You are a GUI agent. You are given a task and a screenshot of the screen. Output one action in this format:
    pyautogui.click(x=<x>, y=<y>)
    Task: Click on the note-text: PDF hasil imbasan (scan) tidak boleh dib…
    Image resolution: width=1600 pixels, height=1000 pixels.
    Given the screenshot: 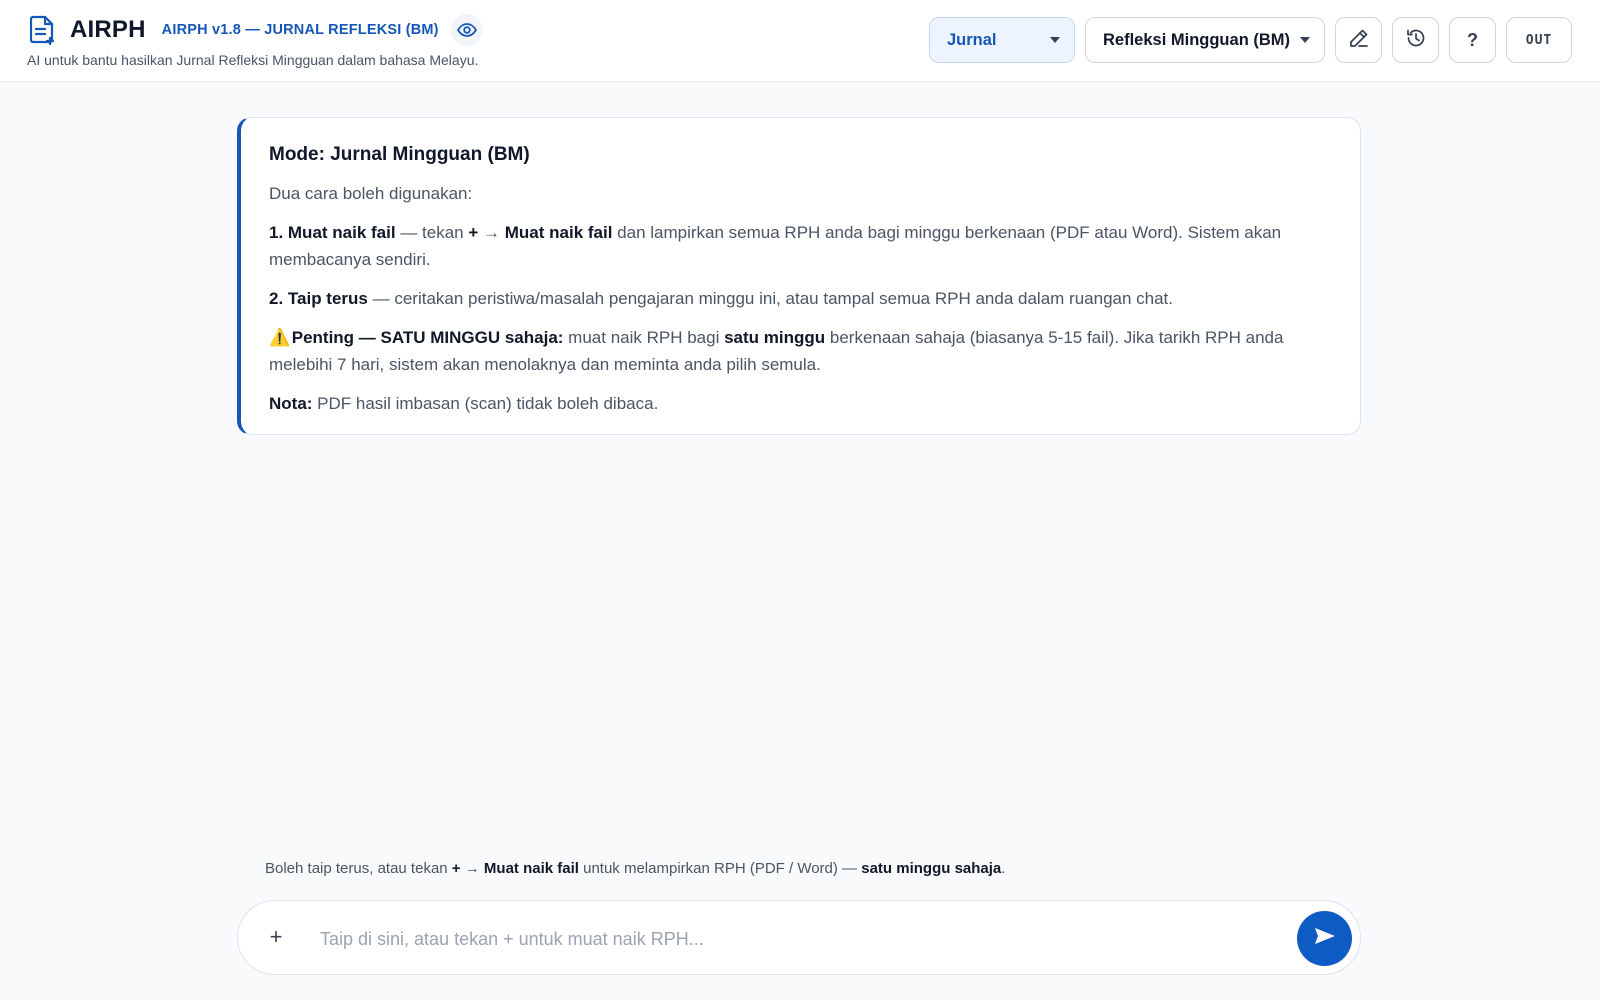 What is the action you would take?
    pyautogui.click(x=485, y=403)
    